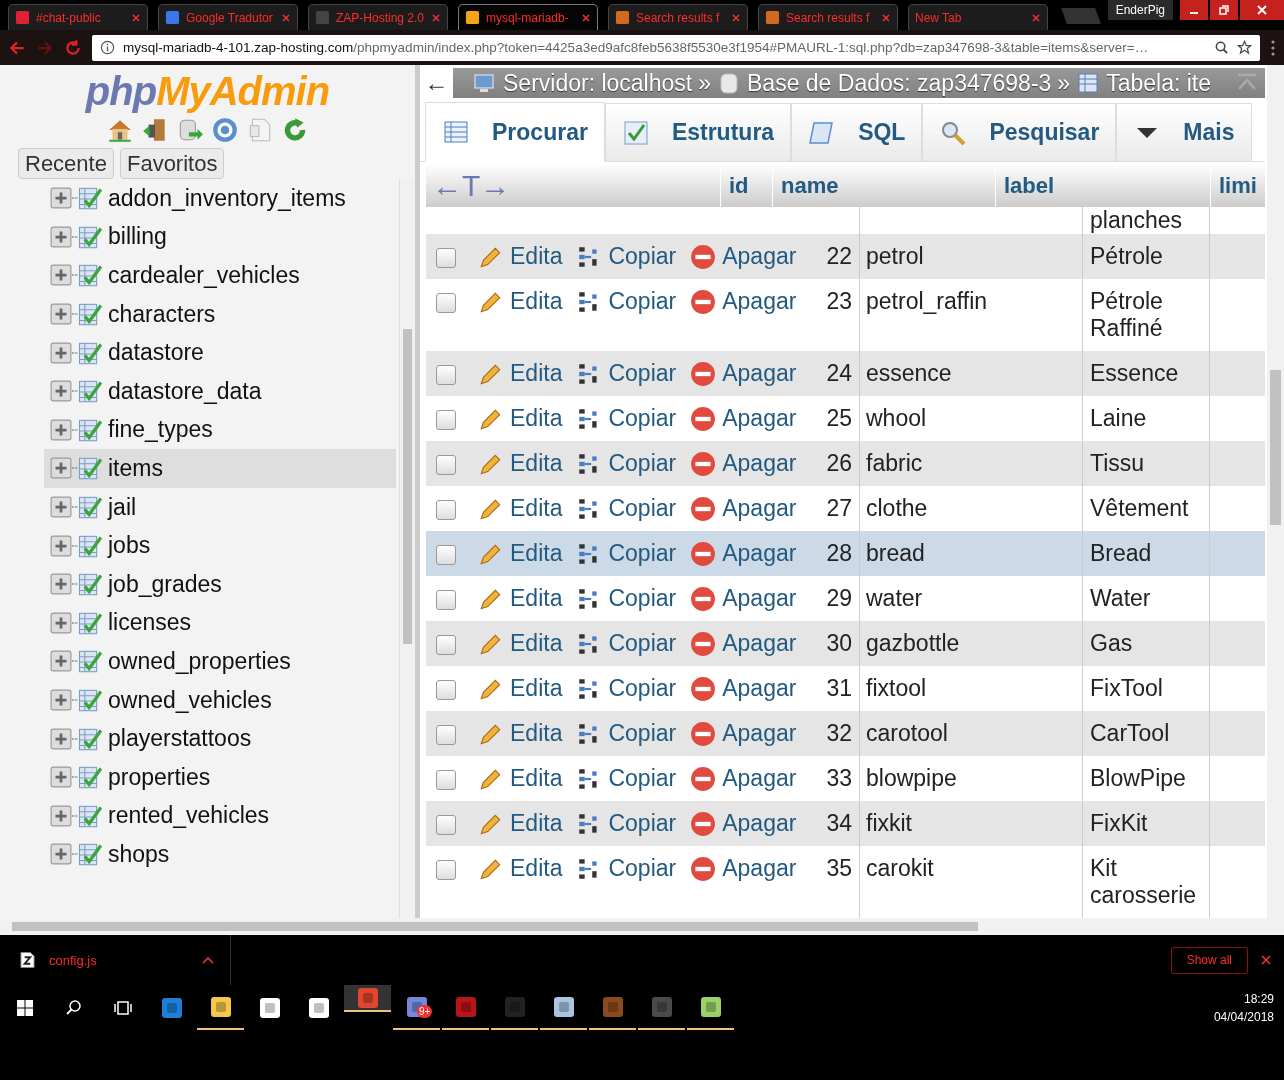 Image resolution: width=1284 pixels, height=1080 pixels. What do you see at coordinates (220, 584) in the screenshot?
I see `table-item: job_grades` at bounding box center [220, 584].